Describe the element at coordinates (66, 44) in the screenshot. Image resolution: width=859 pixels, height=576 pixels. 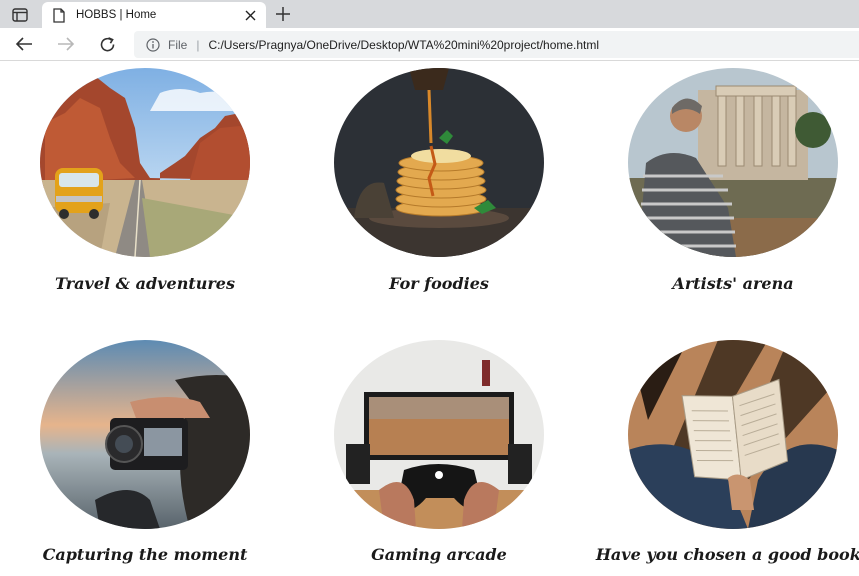
I see `forward-arrow-icon` at that location.